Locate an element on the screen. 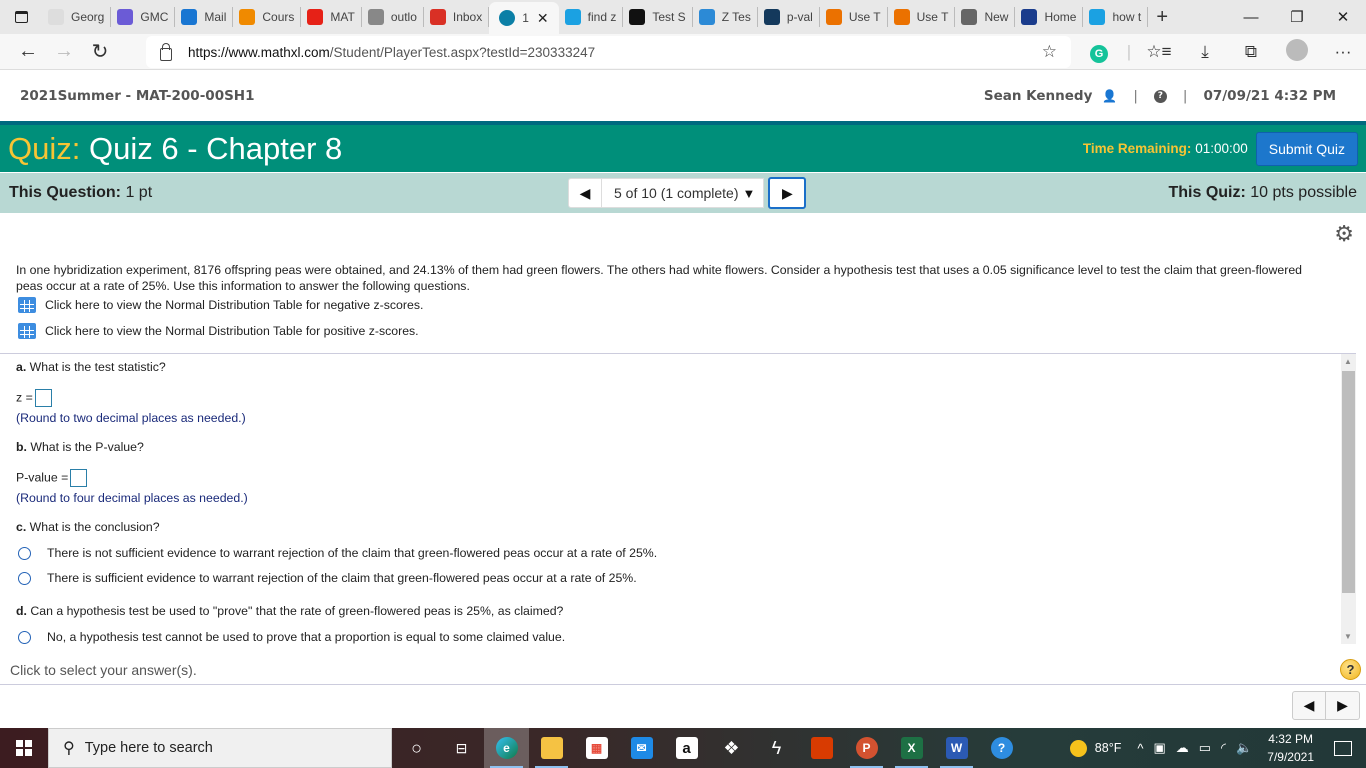  office-button is located at coordinates (821, 748).